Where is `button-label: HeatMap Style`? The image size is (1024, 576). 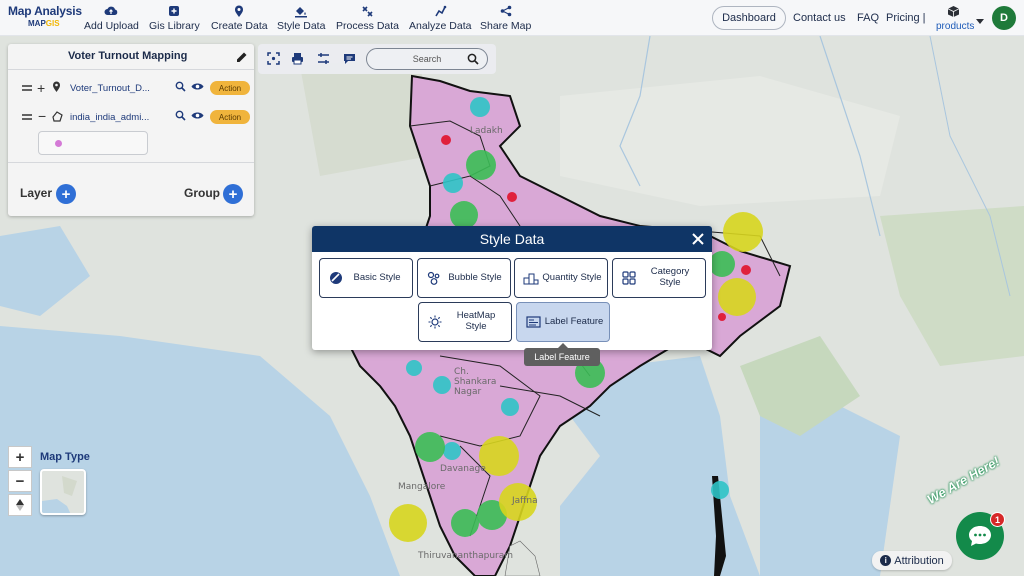
button-label: HeatMap Style is located at coordinates (476, 321).